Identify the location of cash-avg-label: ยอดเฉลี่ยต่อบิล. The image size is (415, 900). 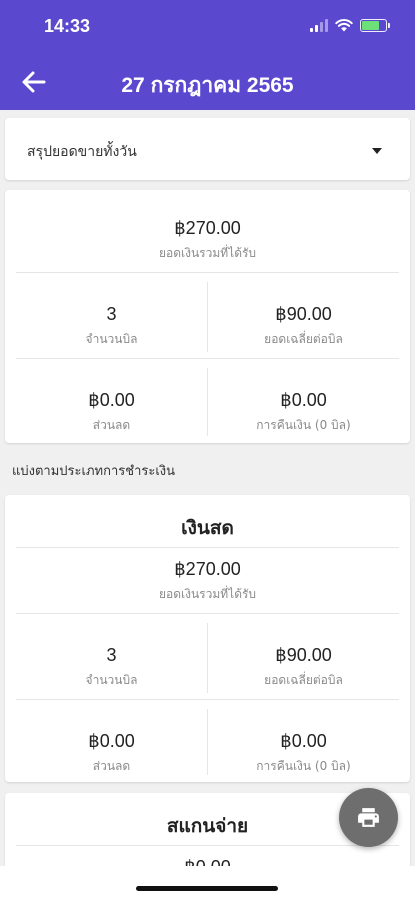
(303, 680).